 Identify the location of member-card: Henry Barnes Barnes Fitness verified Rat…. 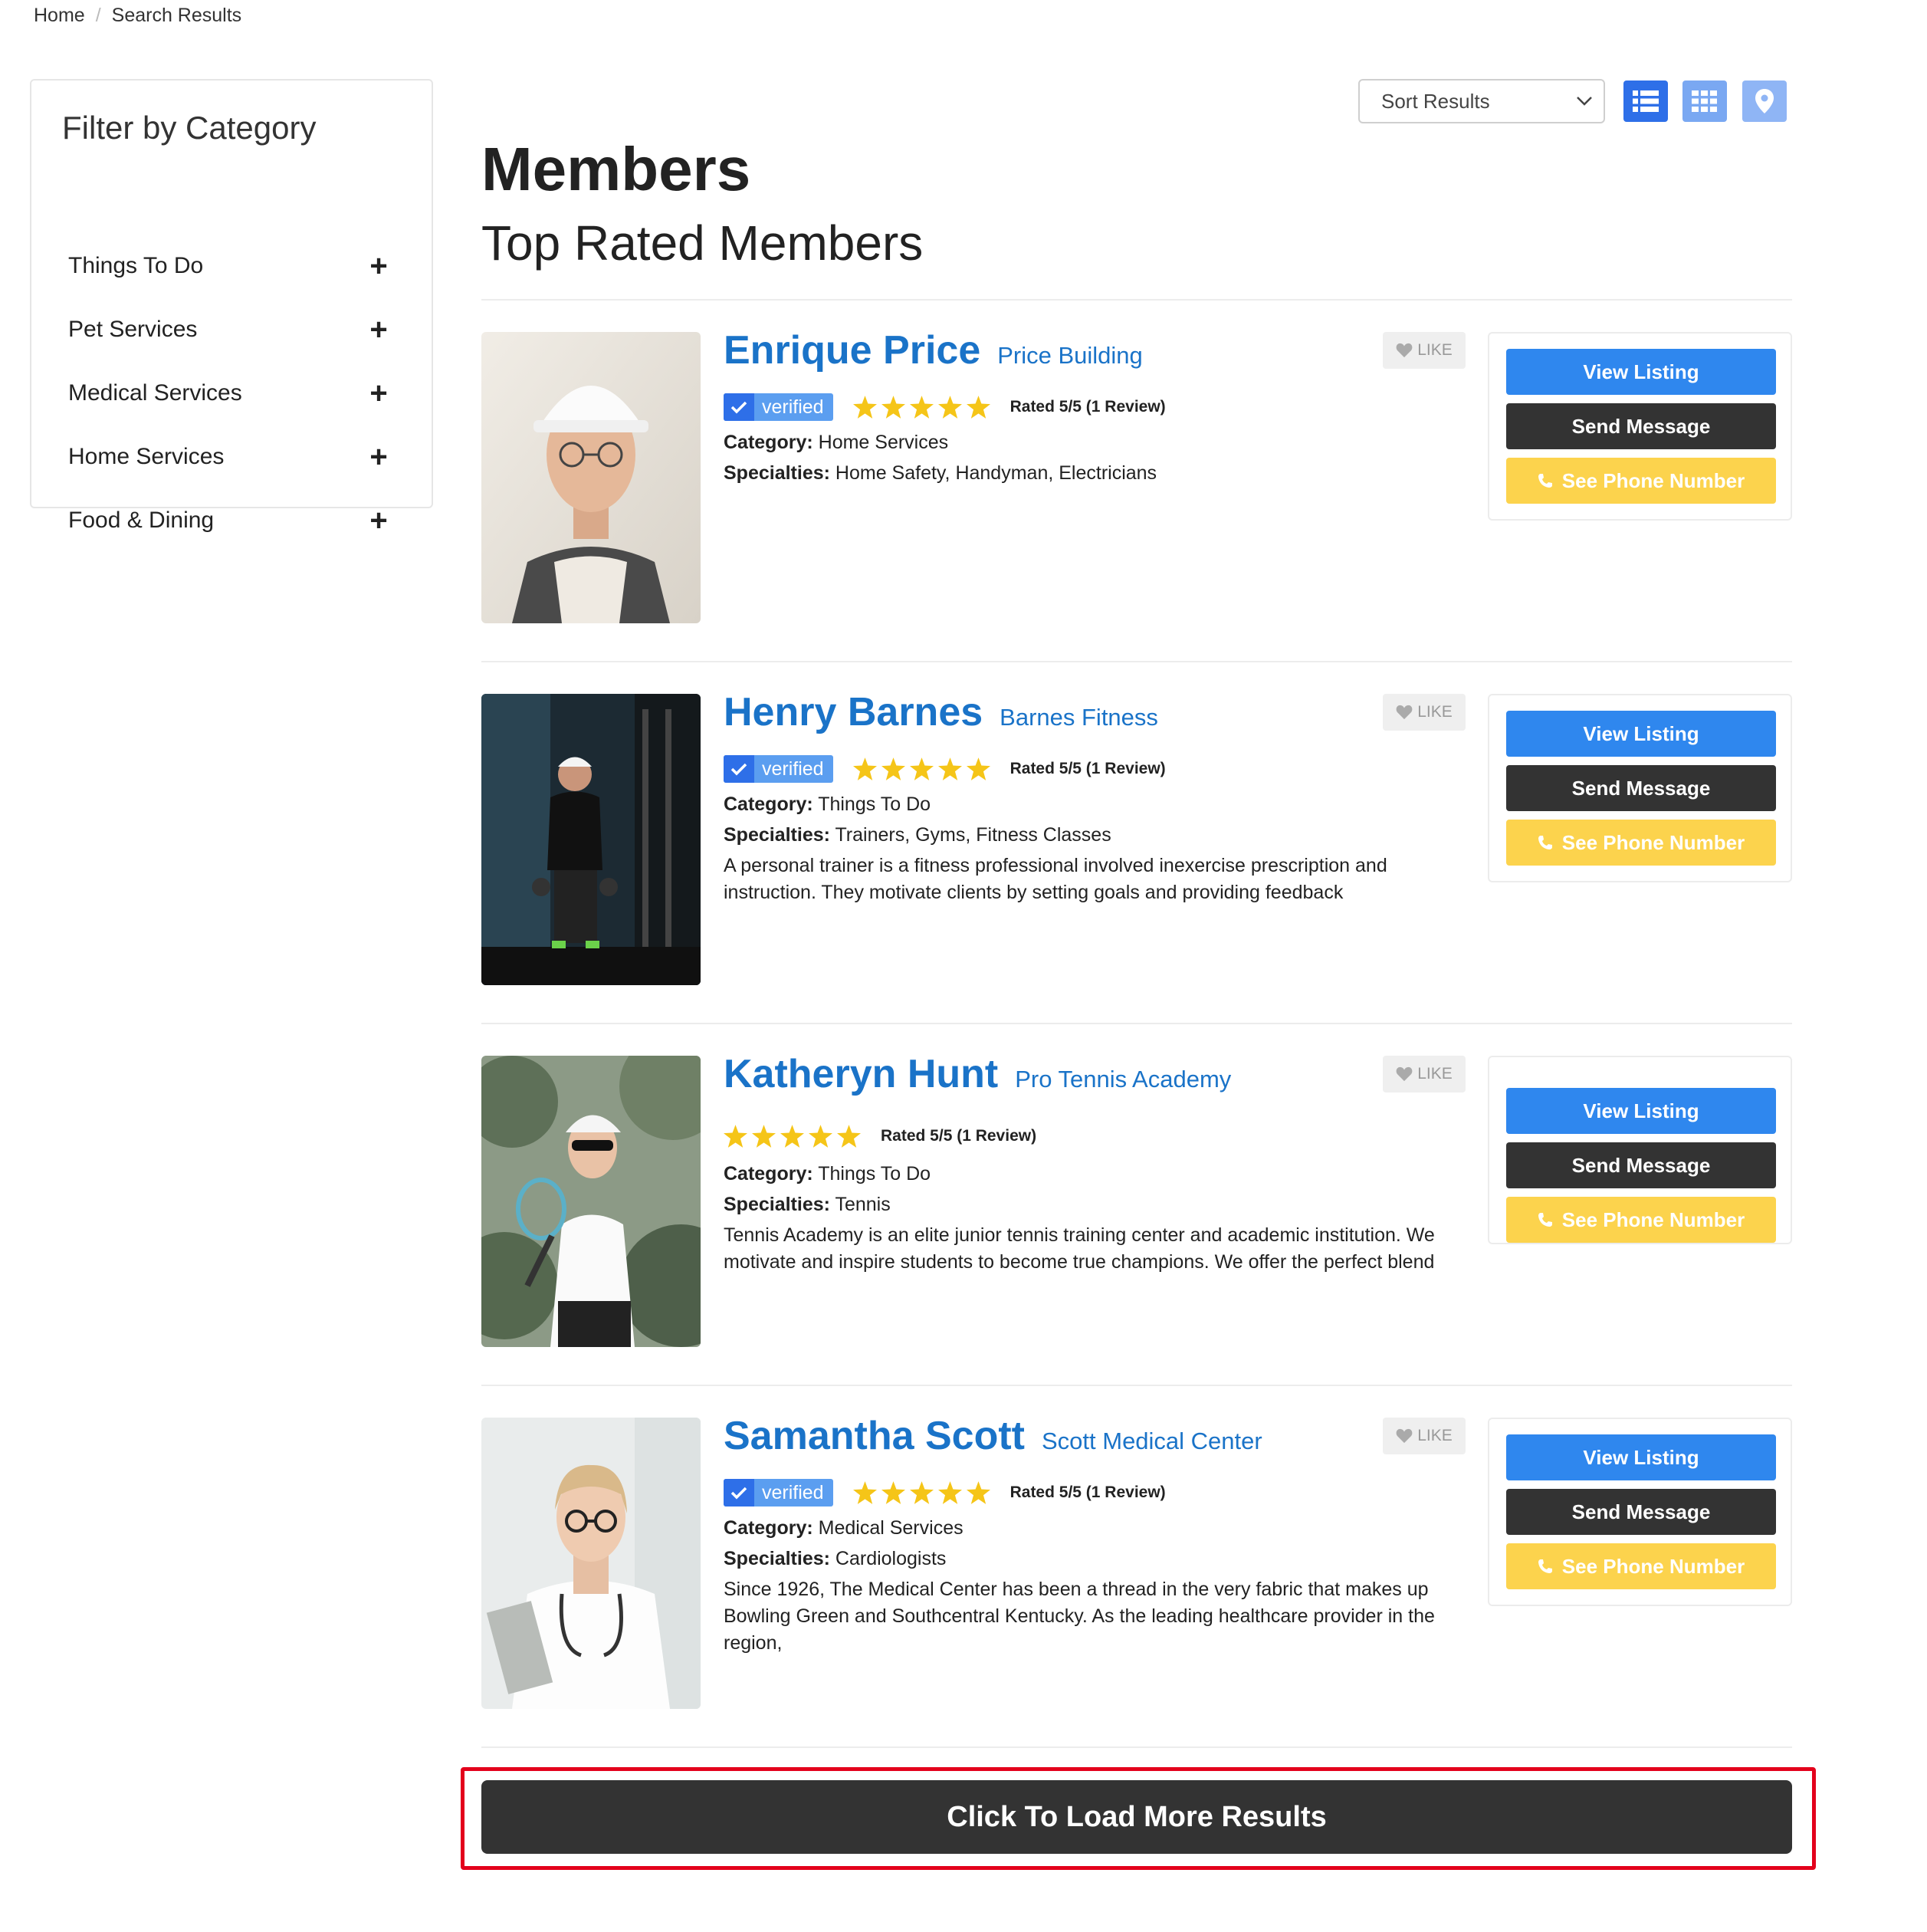
(1137, 837).